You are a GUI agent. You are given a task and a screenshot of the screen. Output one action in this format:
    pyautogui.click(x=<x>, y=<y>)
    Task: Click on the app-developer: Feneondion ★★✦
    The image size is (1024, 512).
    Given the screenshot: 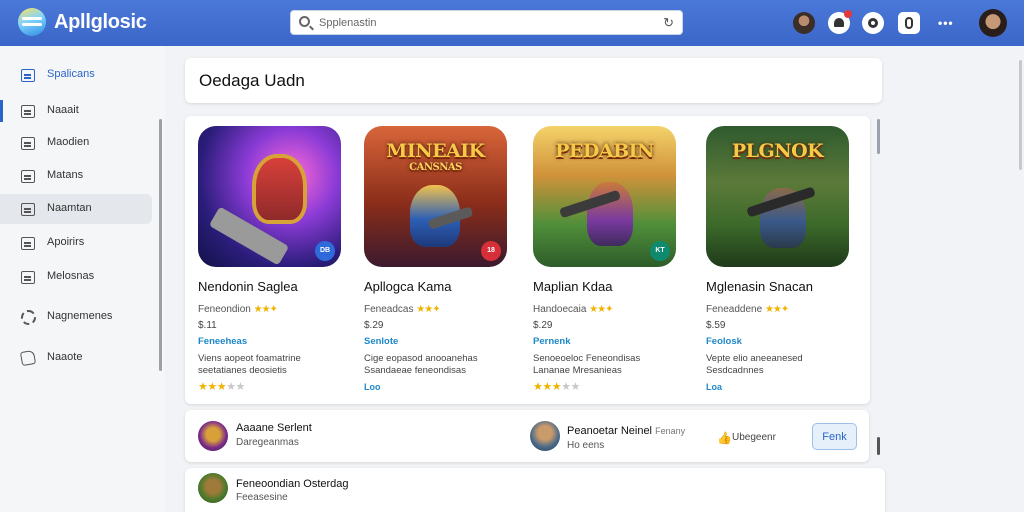 What is the action you would take?
    pyautogui.click(x=238, y=309)
    